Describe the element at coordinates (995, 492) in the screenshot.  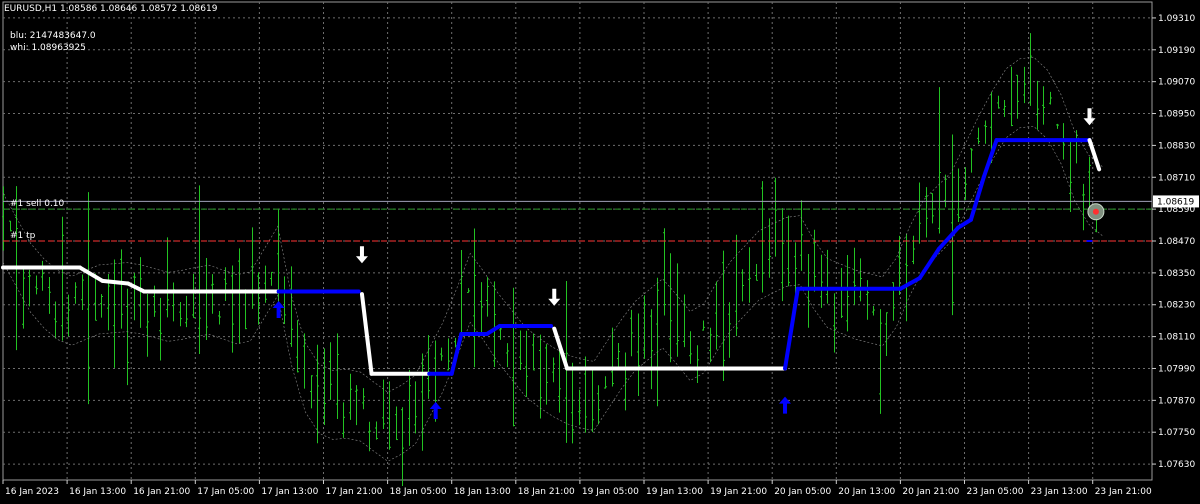
I see `time-label: 23 Jan 05:00` at that location.